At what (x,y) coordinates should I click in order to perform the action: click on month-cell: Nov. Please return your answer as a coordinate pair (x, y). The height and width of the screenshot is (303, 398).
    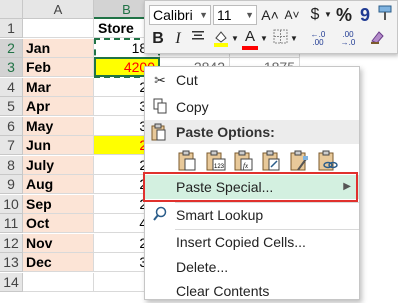
    Looking at the image, I should click on (58, 243).